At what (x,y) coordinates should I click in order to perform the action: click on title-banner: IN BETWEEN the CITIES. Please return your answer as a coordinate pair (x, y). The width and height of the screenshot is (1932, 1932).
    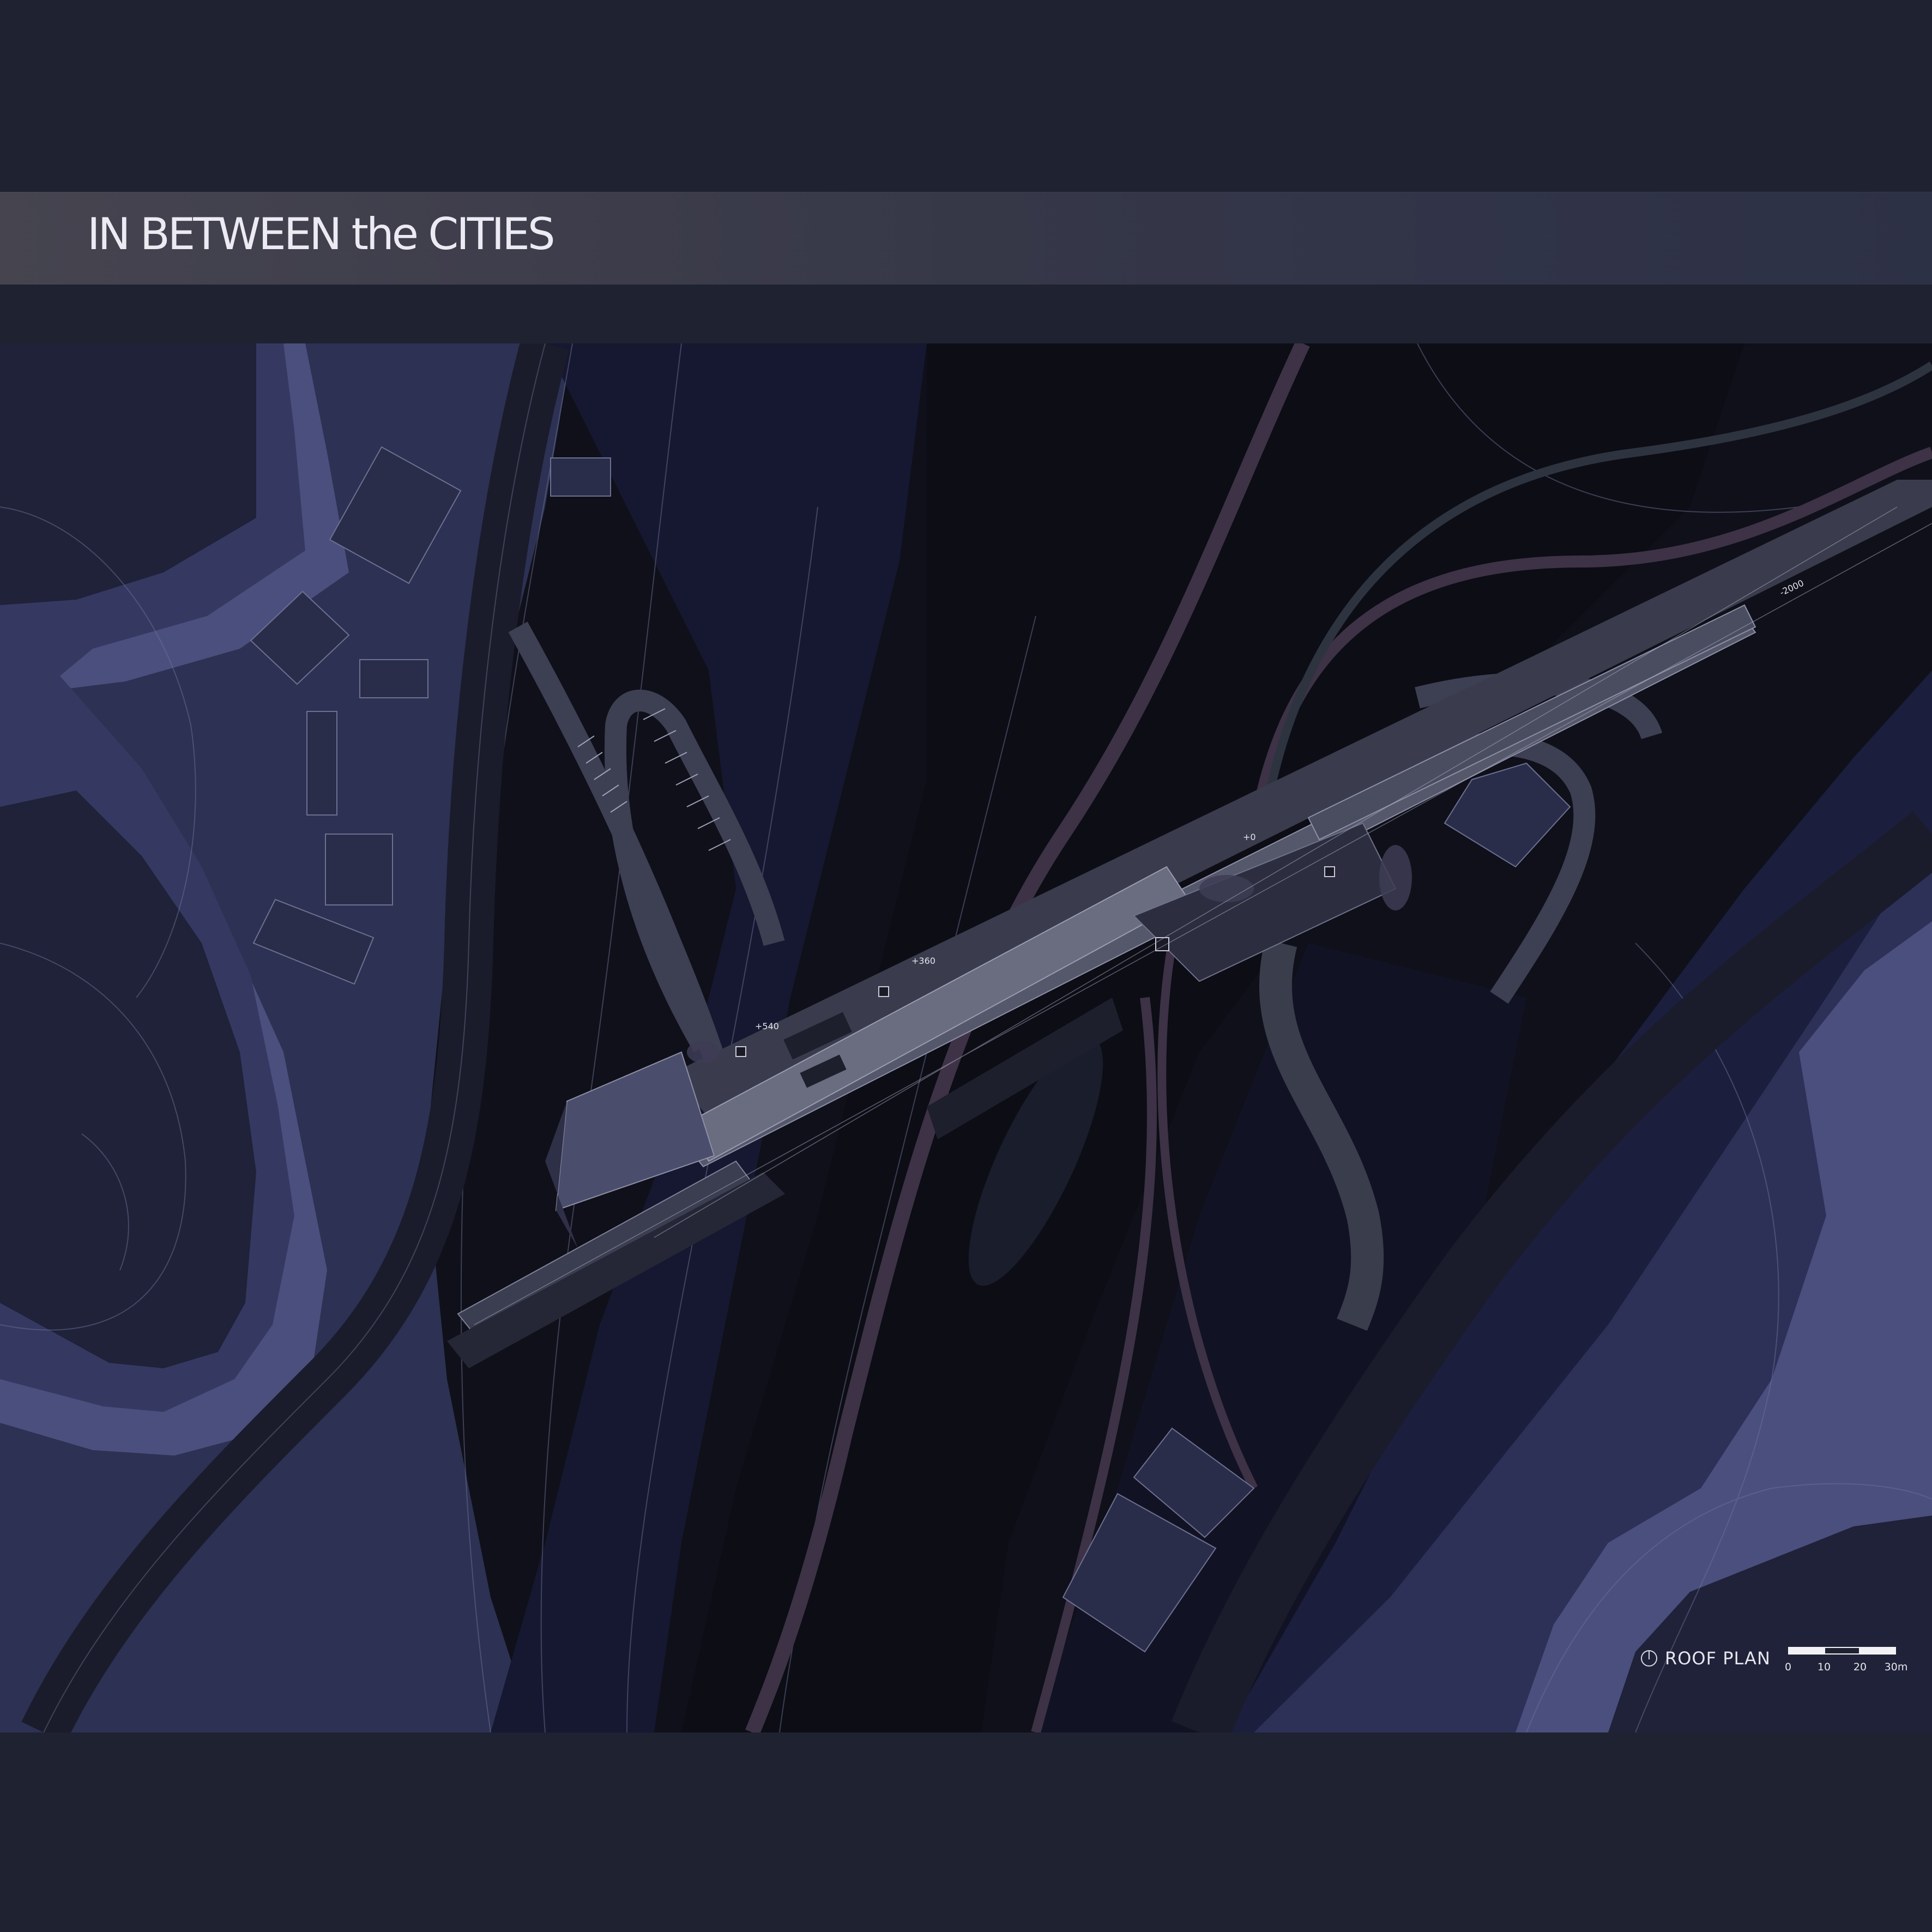
    Looking at the image, I should click on (966, 238).